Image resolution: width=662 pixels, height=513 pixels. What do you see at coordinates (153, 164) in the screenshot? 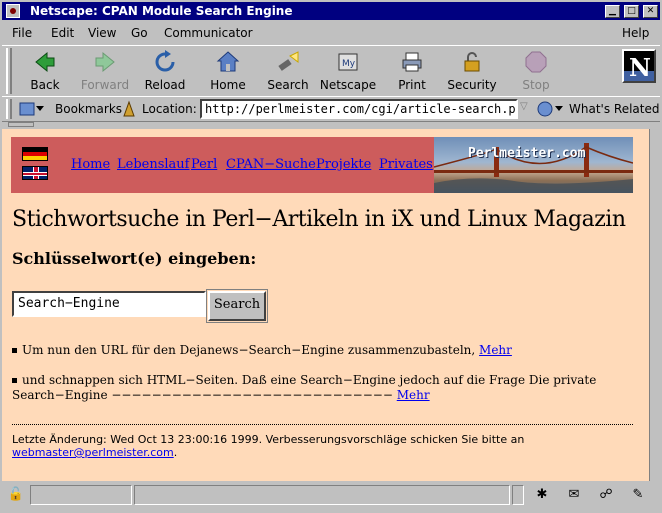
I see `nav-lebenslauf-link: Lebenslauf` at bounding box center [153, 164].